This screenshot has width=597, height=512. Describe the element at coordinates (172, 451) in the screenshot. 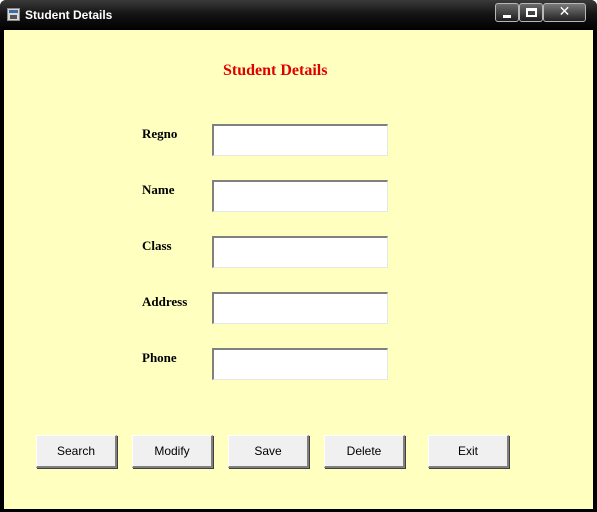

I see `modify-button: Modify` at that location.